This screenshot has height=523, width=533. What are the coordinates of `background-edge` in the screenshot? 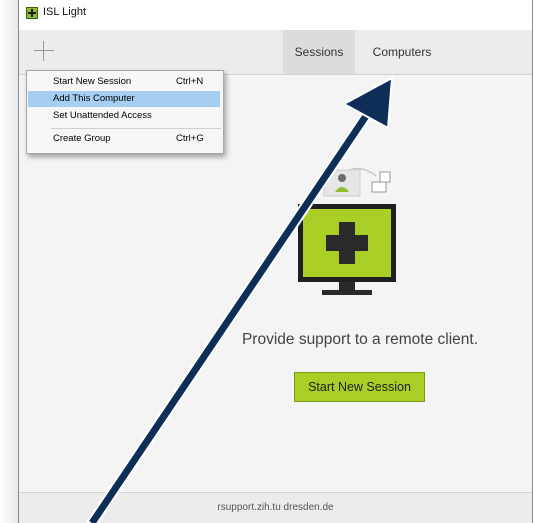 It's located at (9, 261).